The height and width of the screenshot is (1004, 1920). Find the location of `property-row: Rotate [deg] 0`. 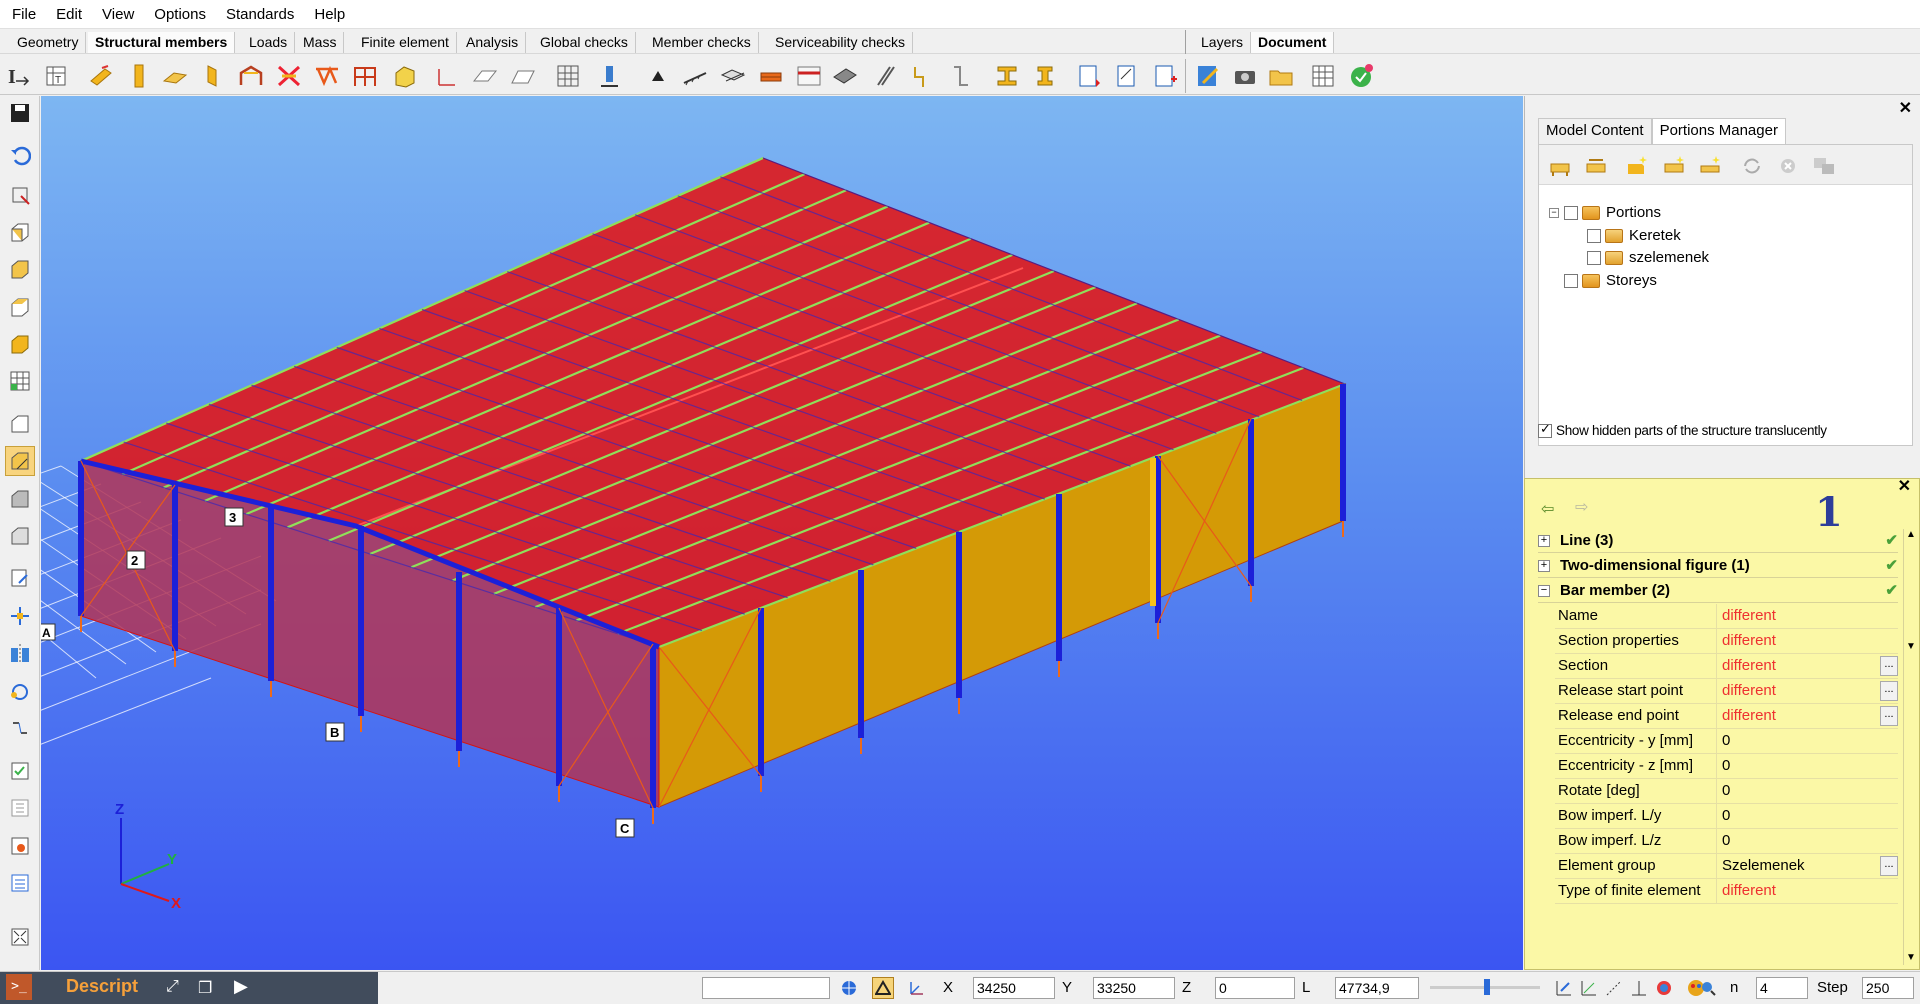

property-row: Rotate [deg] 0 is located at coordinates (1726, 791).